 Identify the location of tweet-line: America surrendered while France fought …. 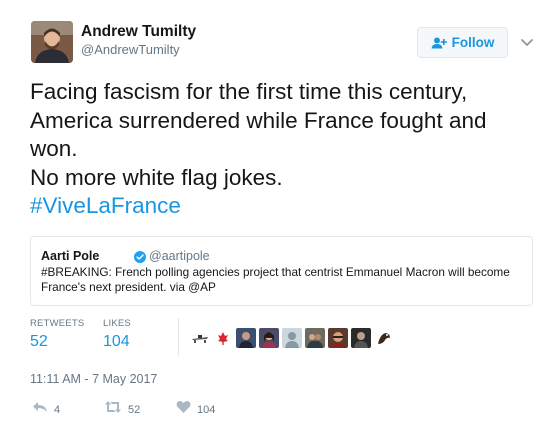
(258, 120).